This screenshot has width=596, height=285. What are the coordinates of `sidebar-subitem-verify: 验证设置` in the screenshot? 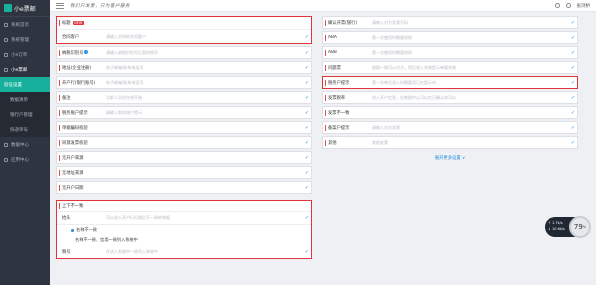 It's located at (25, 84).